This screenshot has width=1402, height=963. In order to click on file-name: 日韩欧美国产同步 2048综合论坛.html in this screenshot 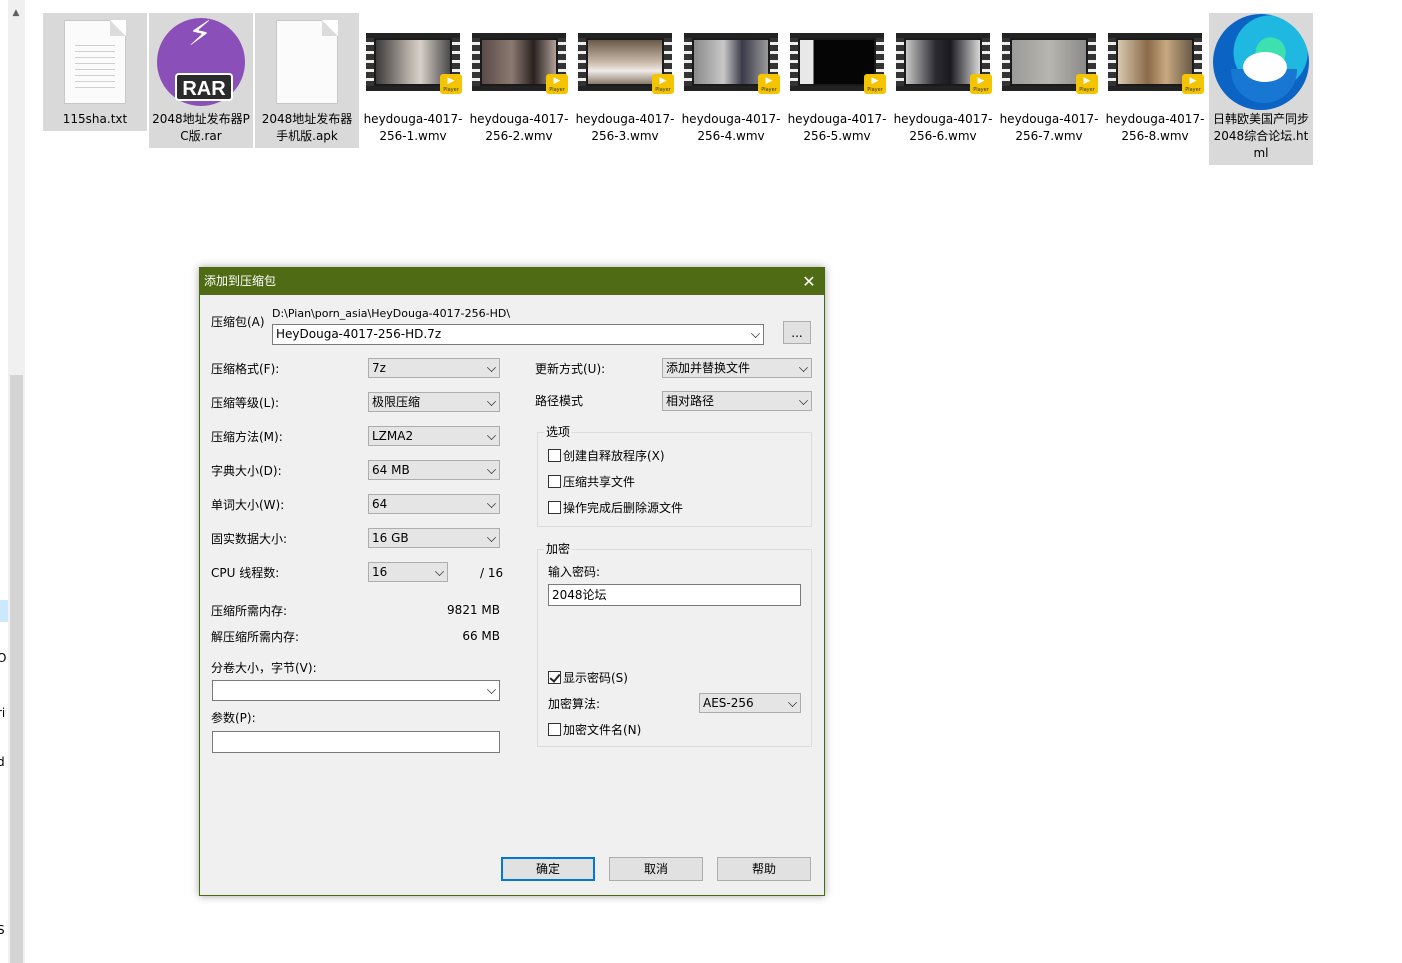, I will do `click(1260, 136)`.